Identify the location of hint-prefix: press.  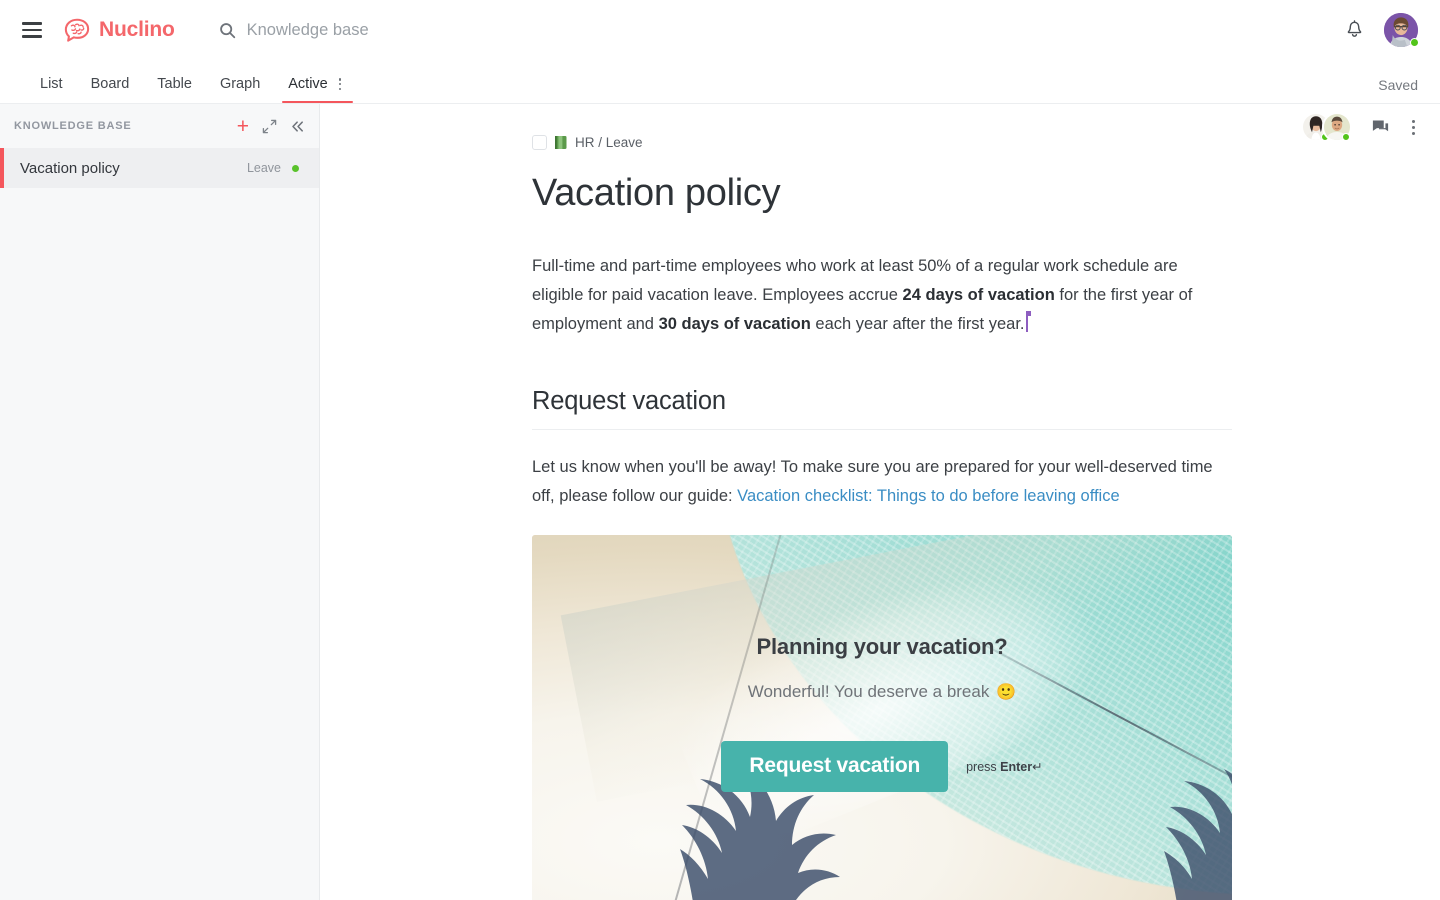
(983, 766).